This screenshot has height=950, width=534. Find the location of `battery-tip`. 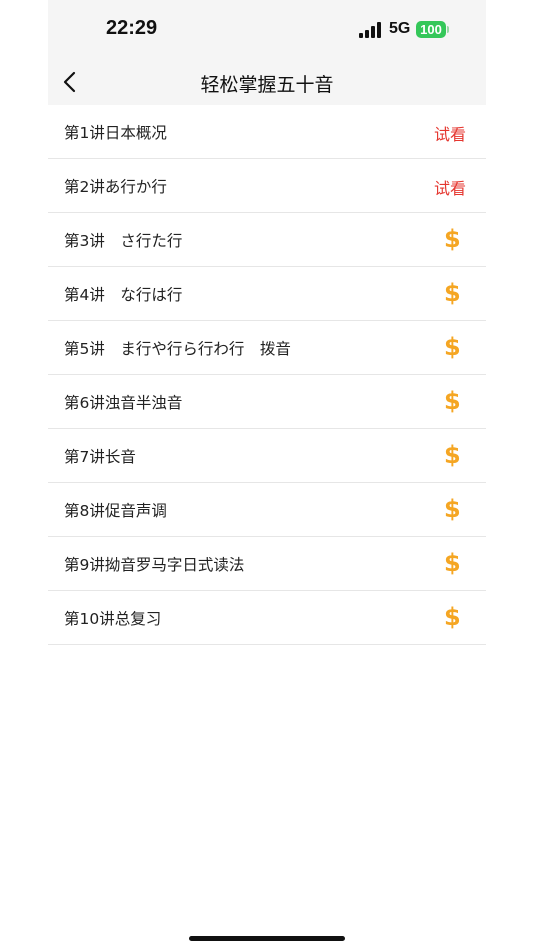

battery-tip is located at coordinates (448, 29).